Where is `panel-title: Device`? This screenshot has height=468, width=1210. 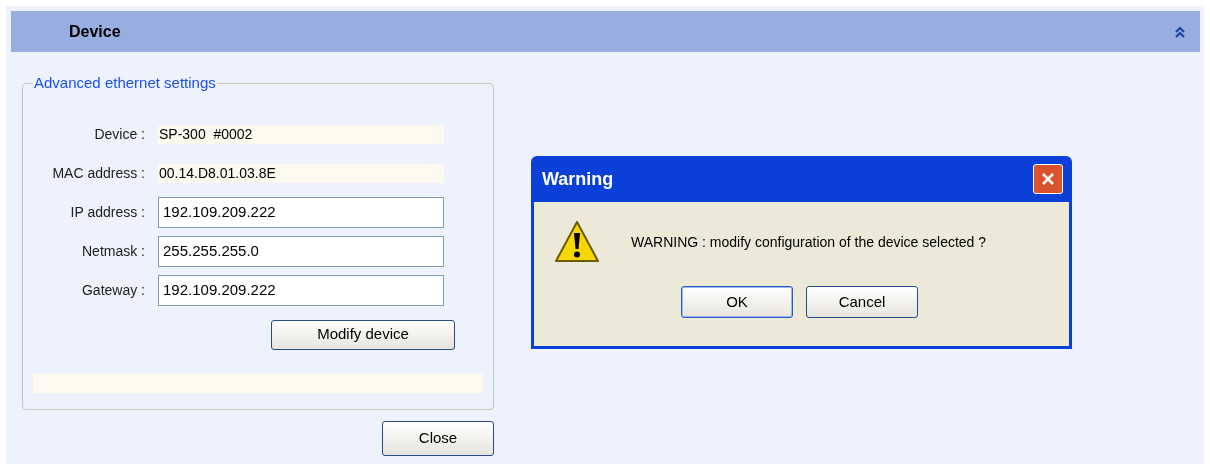
panel-title: Device is located at coordinates (95, 31).